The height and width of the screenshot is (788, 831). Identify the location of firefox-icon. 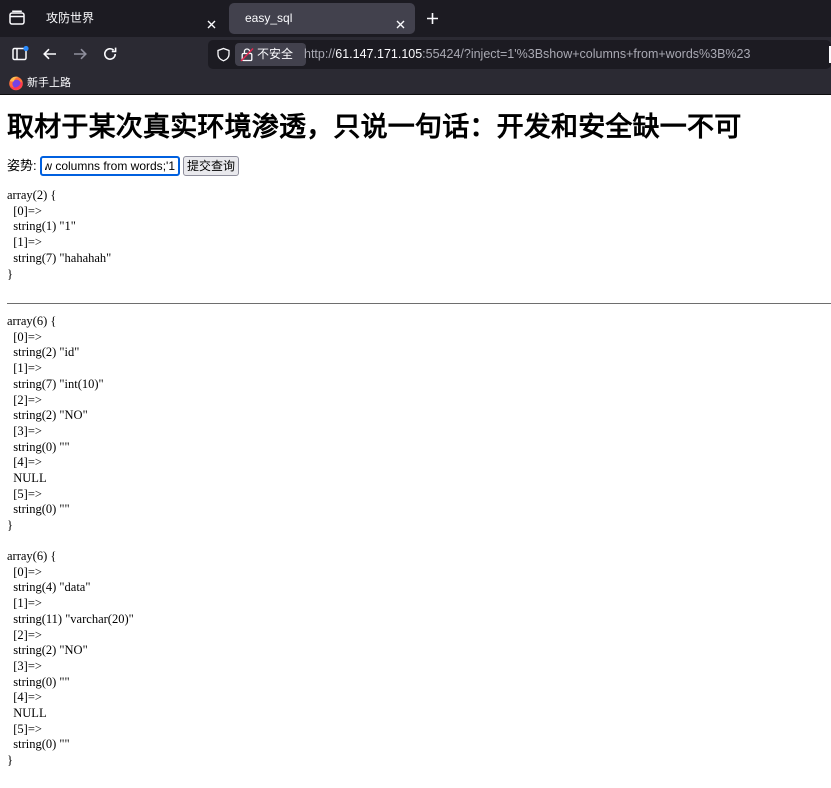
(16, 83).